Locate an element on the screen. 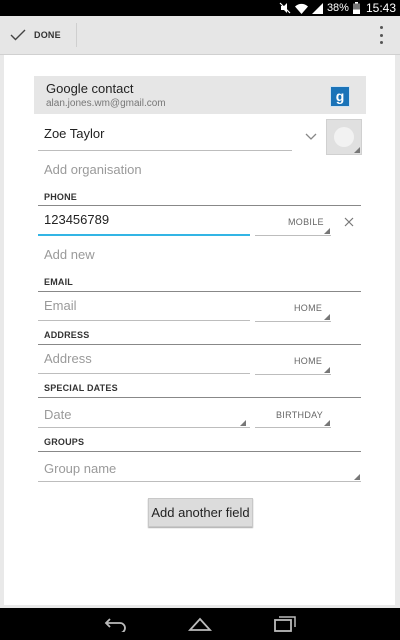 This screenshot has width=400, height=640. phone-type-dropdown-icon is located at coordinates (327, 231).